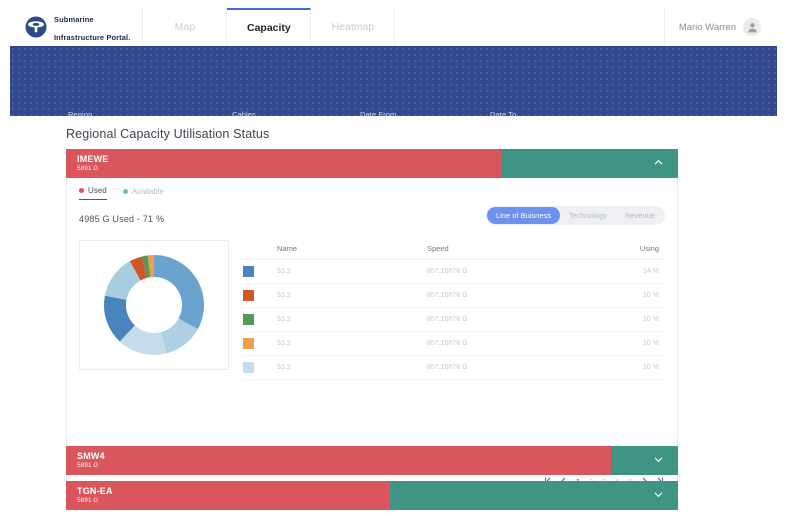 The height and width of the screenshot is (525, 787). I want to click on panel-header-tgn-ea: TGN-EA 5891 G, so click(372, 495).